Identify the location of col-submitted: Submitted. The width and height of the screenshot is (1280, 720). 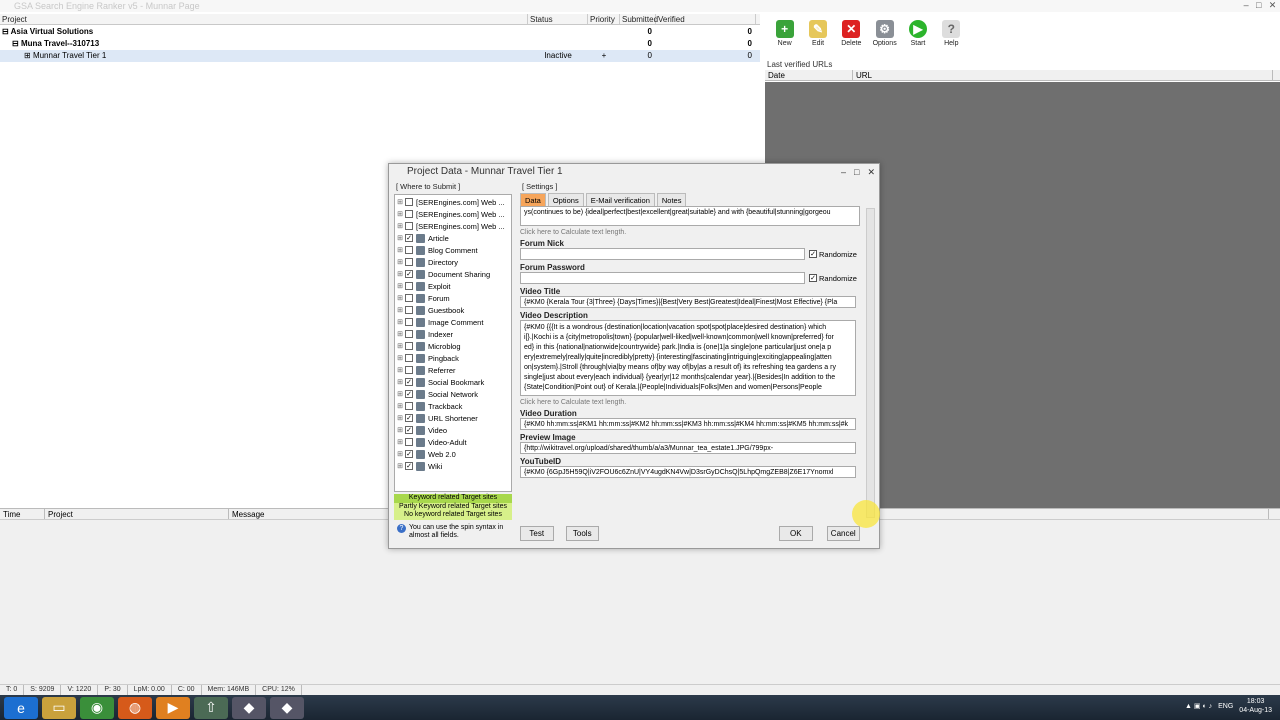
(639, 19).